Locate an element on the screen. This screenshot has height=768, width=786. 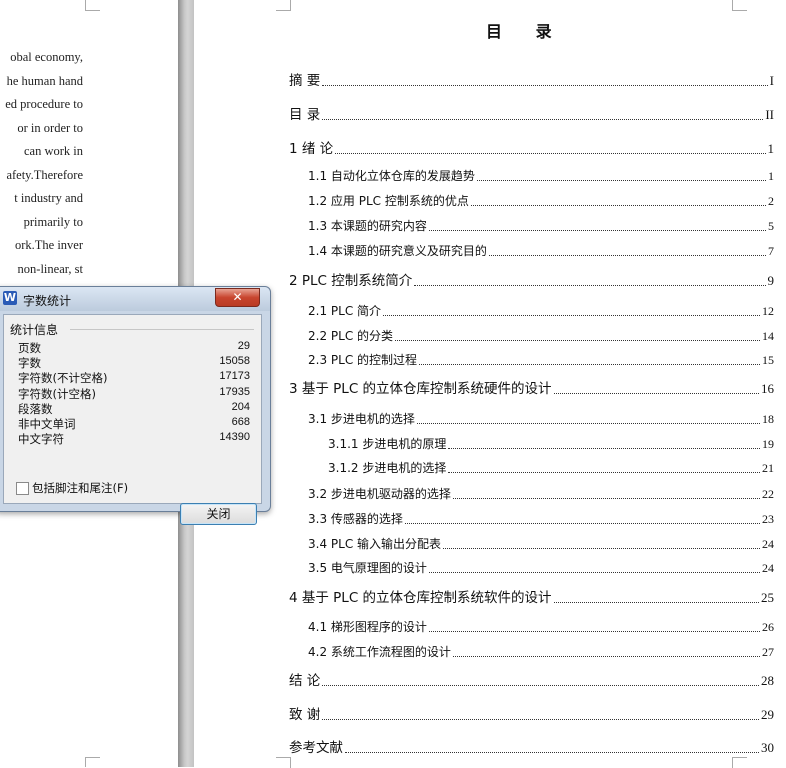
toc-entry-label: 3.1 步进电机的选择 is located at coordinates (361, 419).